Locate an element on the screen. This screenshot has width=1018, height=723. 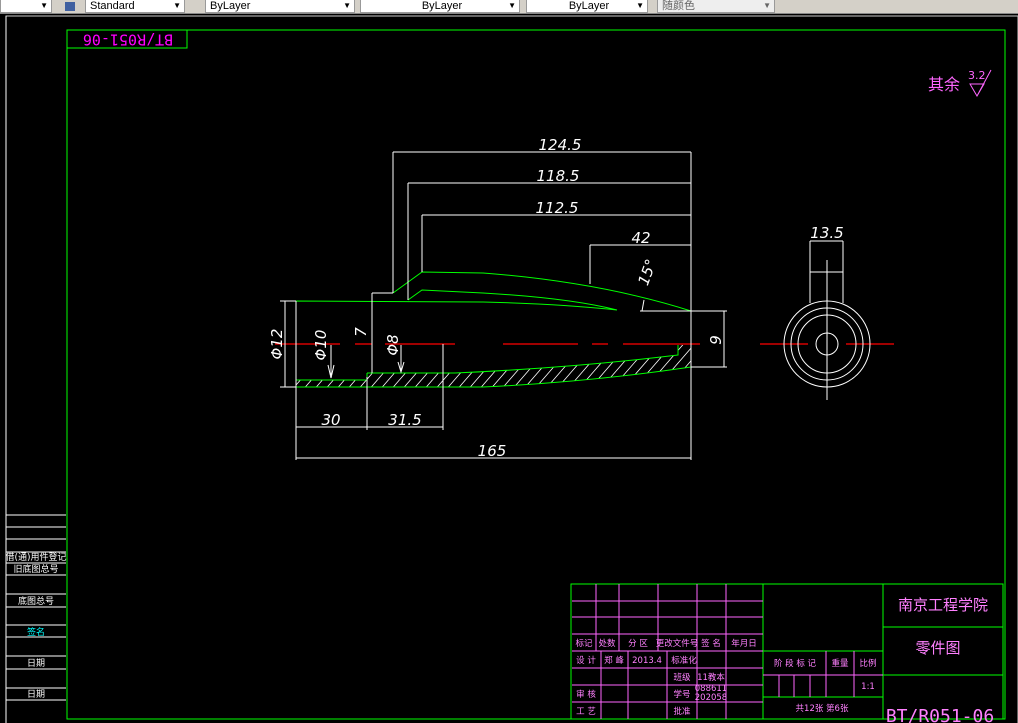
approve-label: 批准 is located at coordinates (682, 711).